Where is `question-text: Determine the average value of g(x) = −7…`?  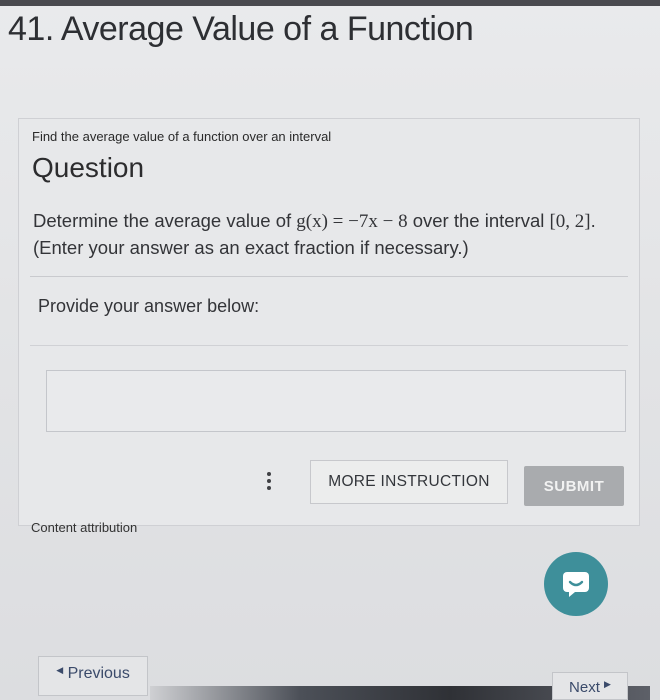
question-text: Determine the average value of g(x) = −7… is located at coordinates (328, 234).